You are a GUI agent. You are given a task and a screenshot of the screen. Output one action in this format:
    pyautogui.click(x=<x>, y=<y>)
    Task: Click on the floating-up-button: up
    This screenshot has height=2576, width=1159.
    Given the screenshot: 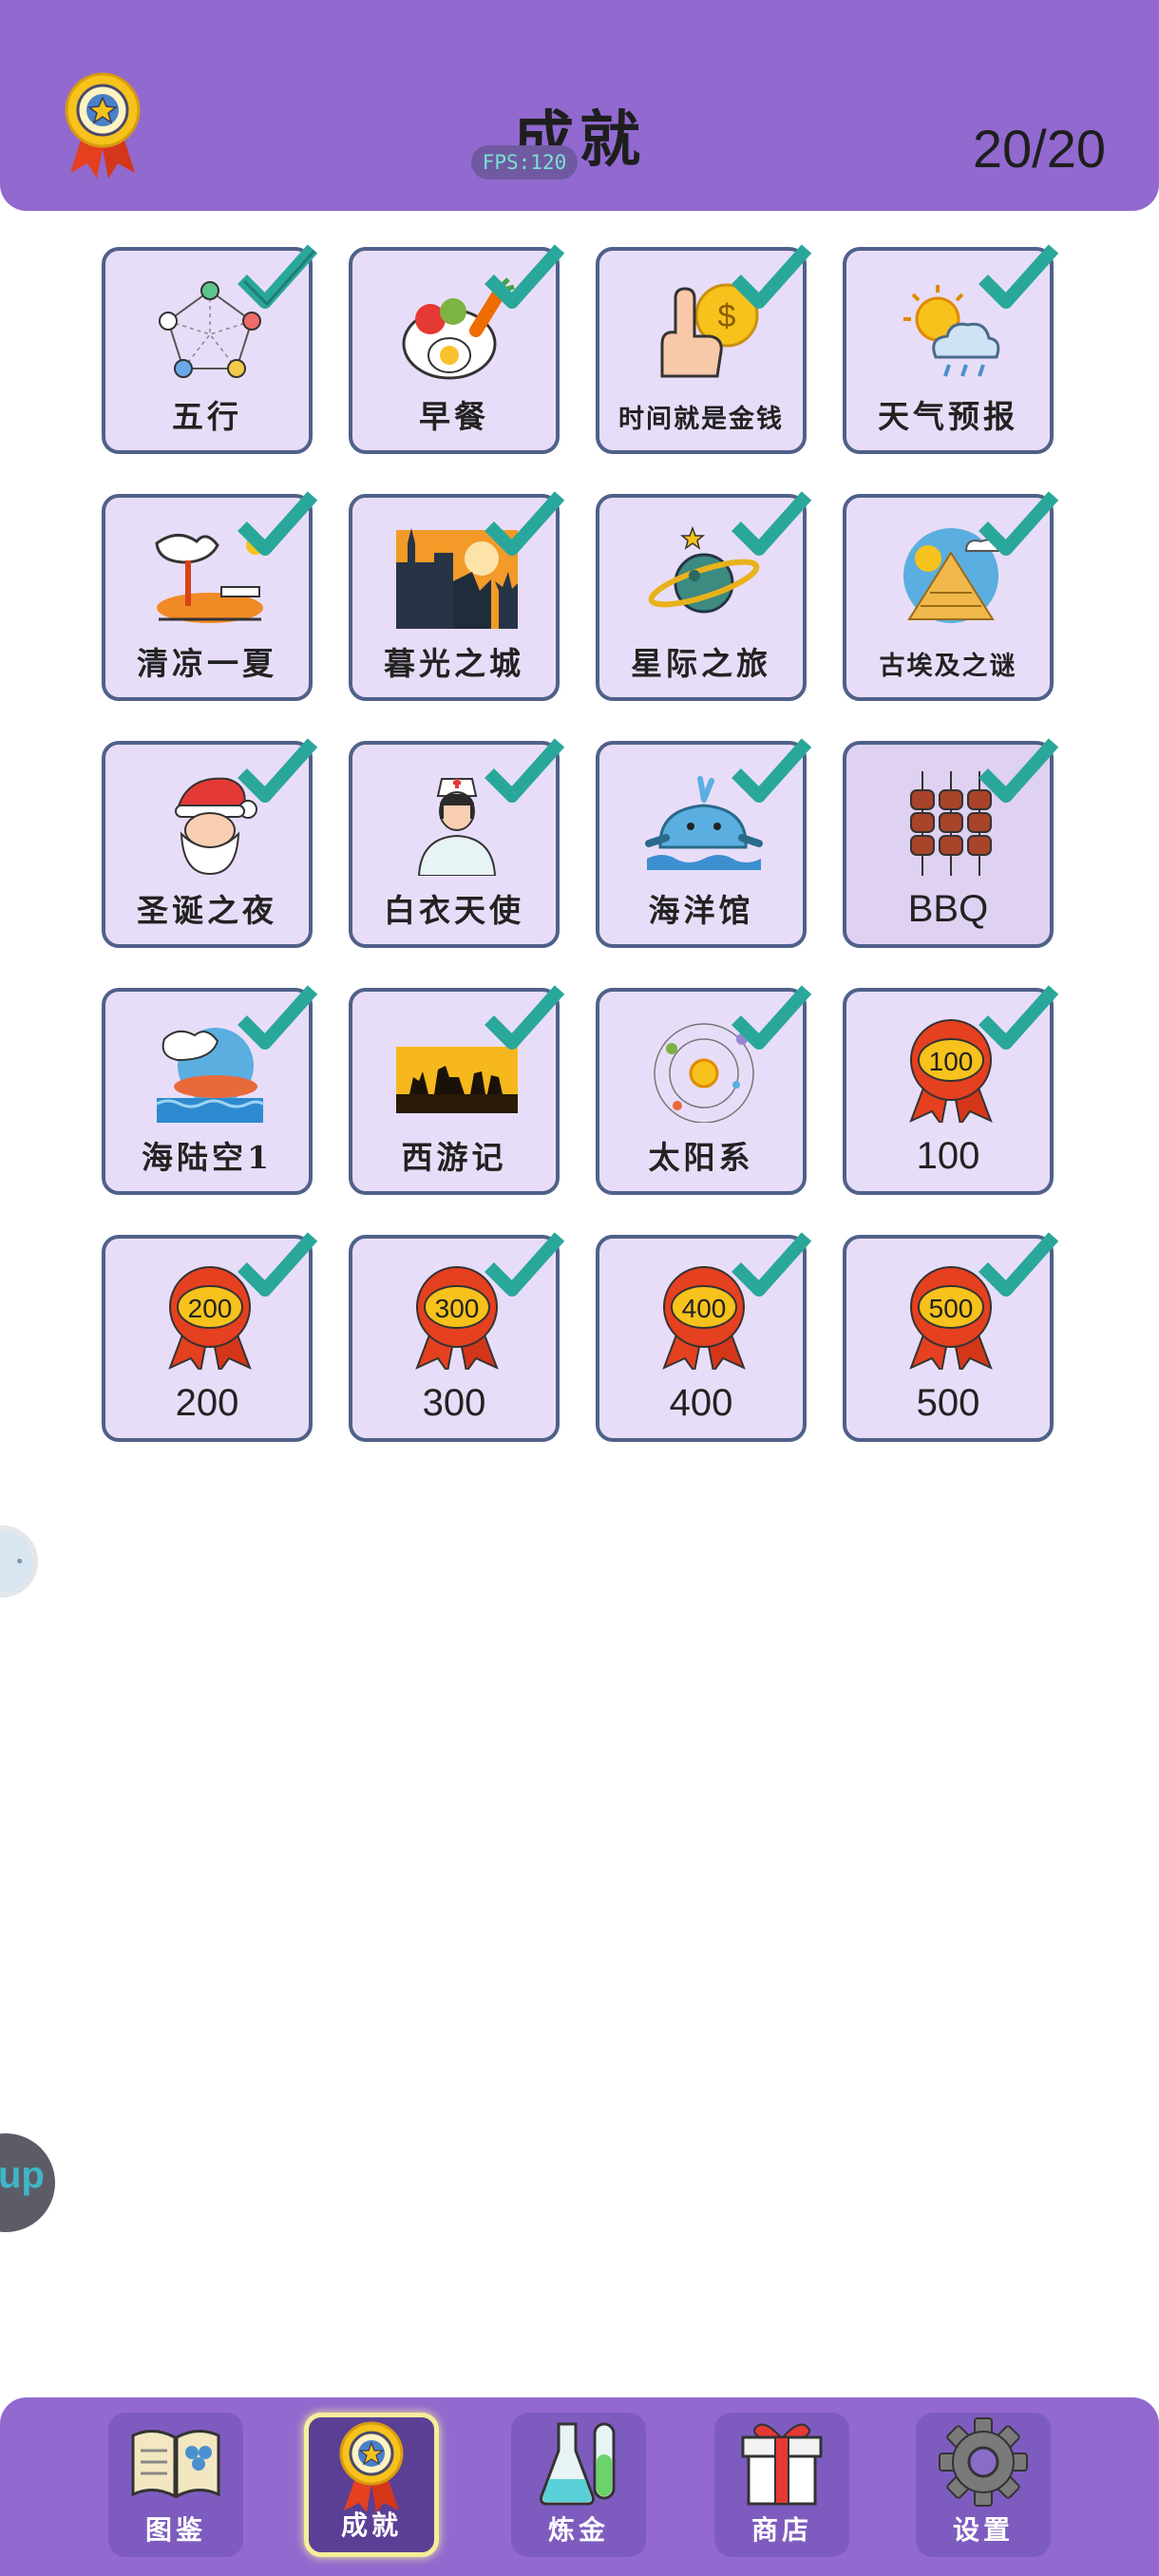 What is the action you would take?
    pyautogui.click(x=27, y=2182)
    